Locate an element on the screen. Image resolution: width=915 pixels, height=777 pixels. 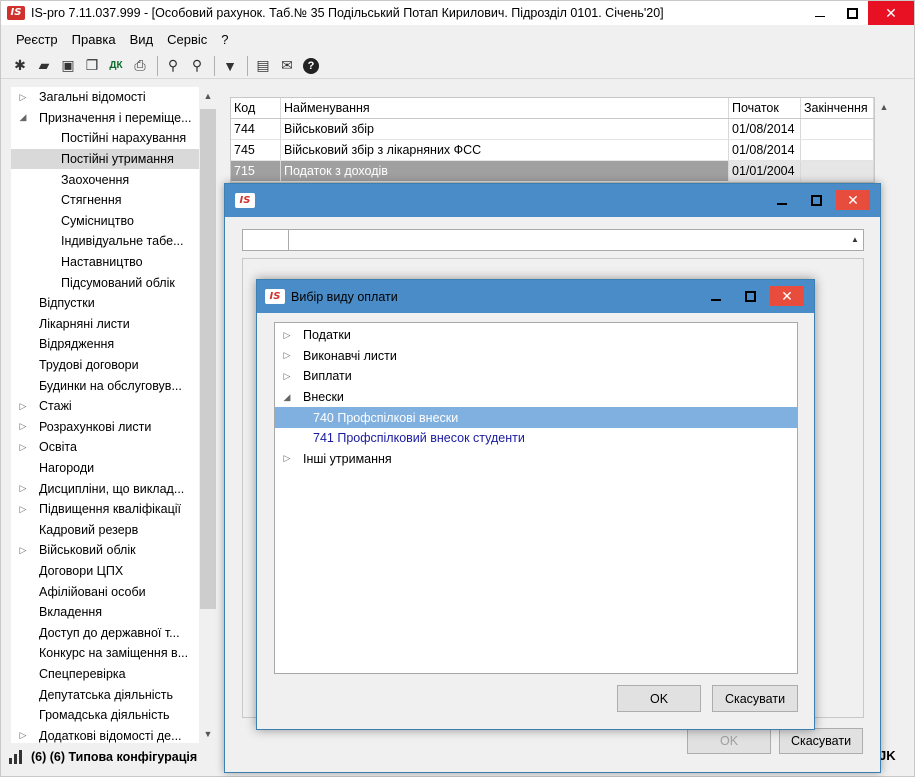
selection-combo: ▲ is located at coordinates (553, 240).